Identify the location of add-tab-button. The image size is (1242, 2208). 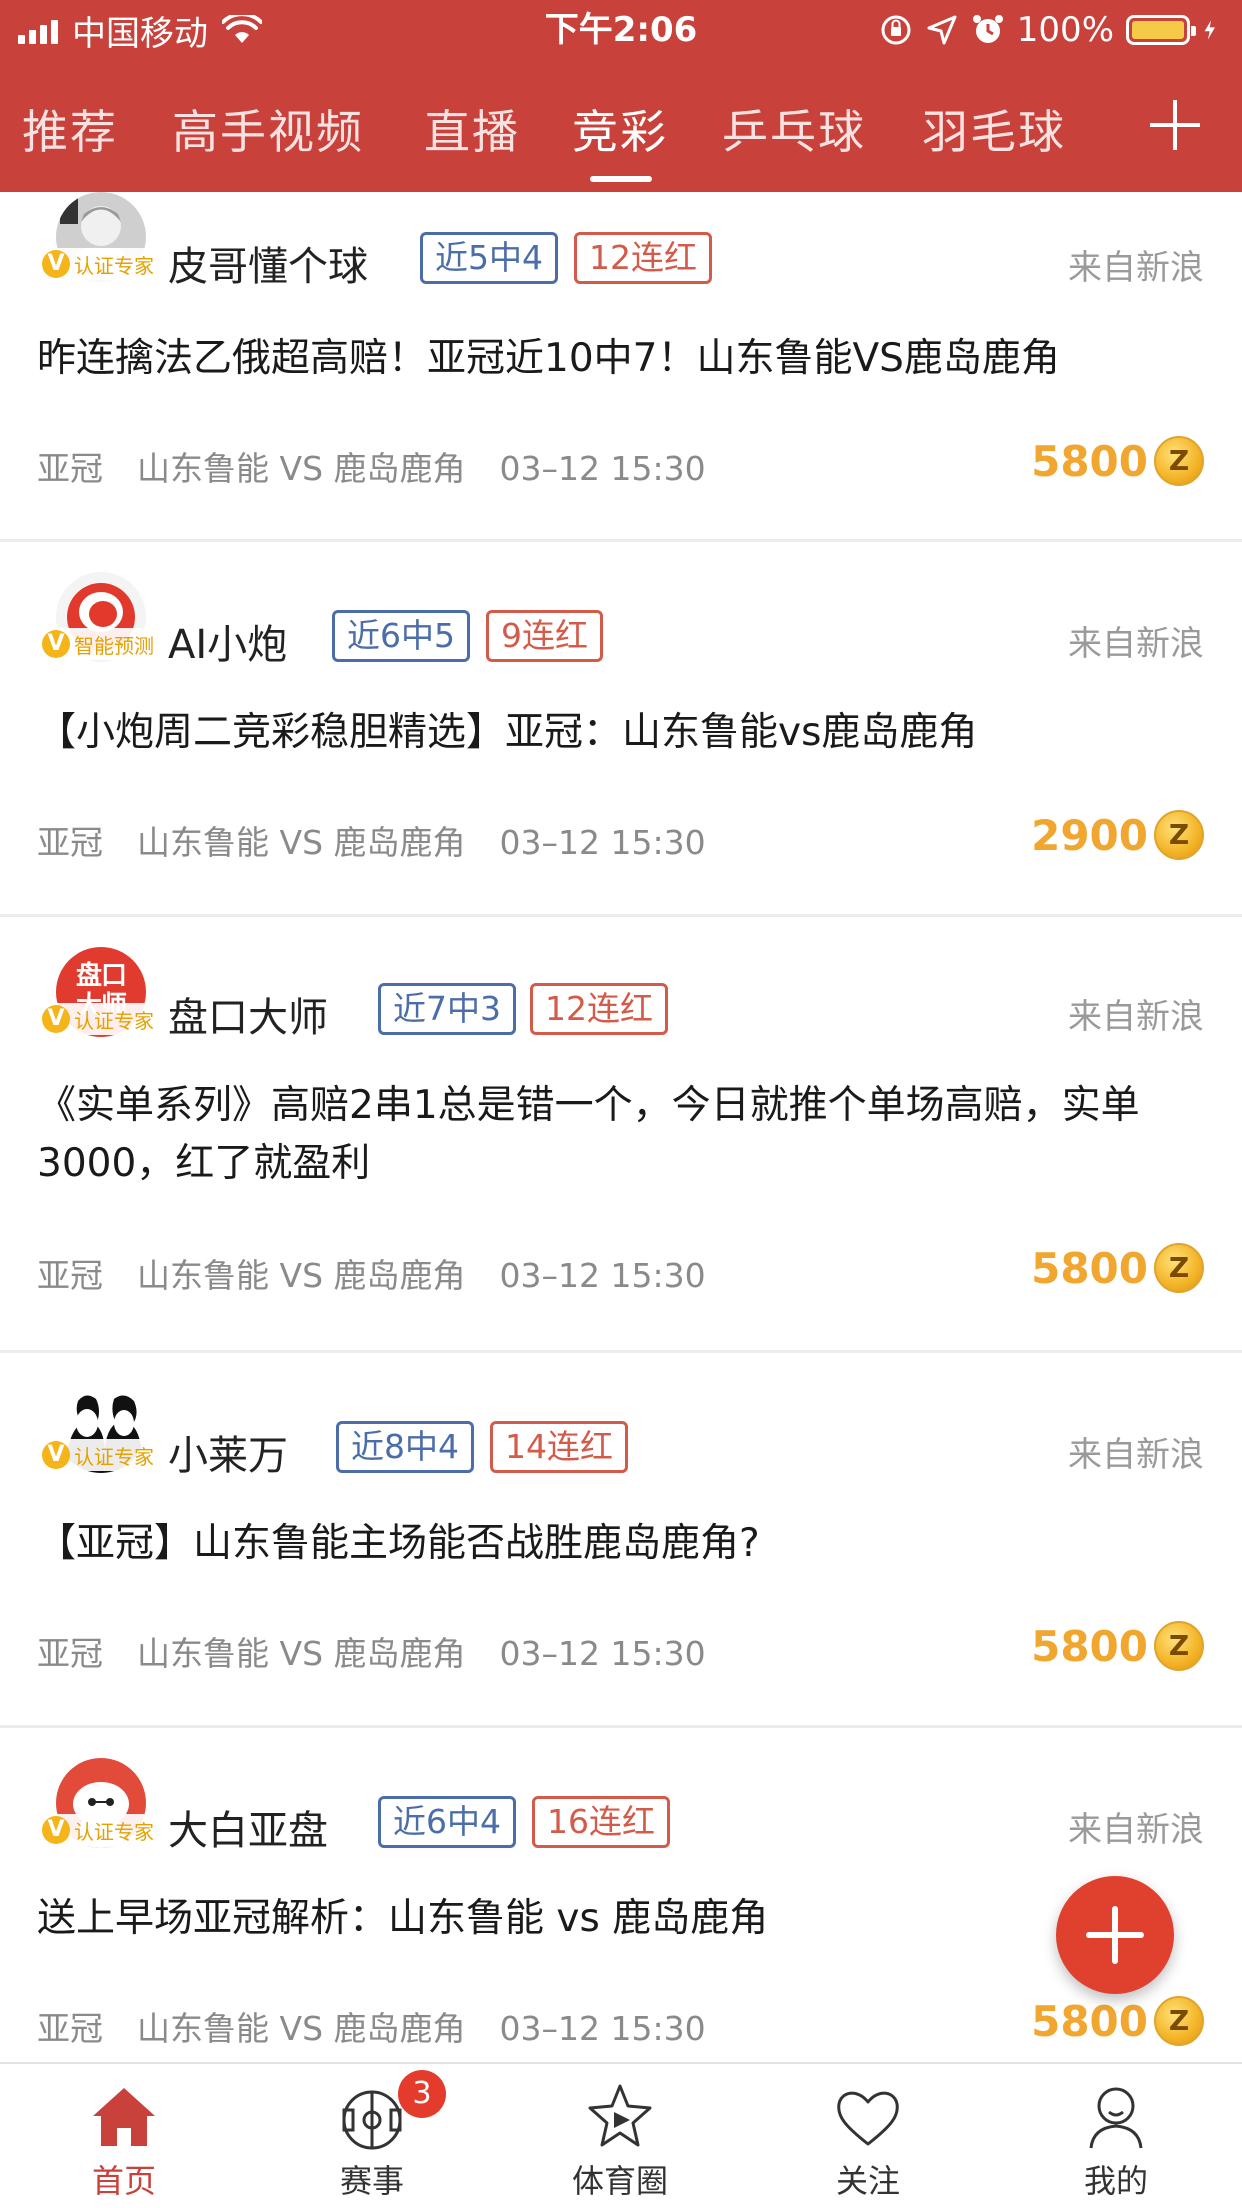
(1175, 125).